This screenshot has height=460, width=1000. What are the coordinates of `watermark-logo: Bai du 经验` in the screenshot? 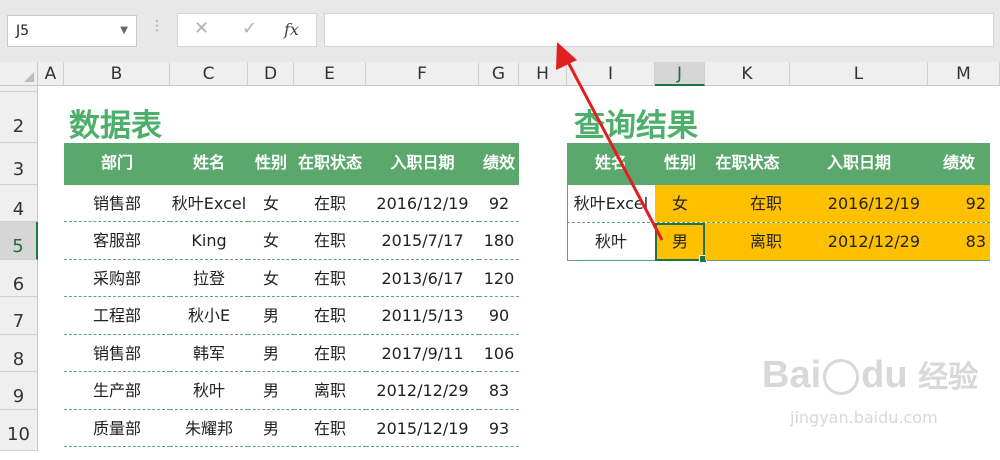 It's located at (870, 374).